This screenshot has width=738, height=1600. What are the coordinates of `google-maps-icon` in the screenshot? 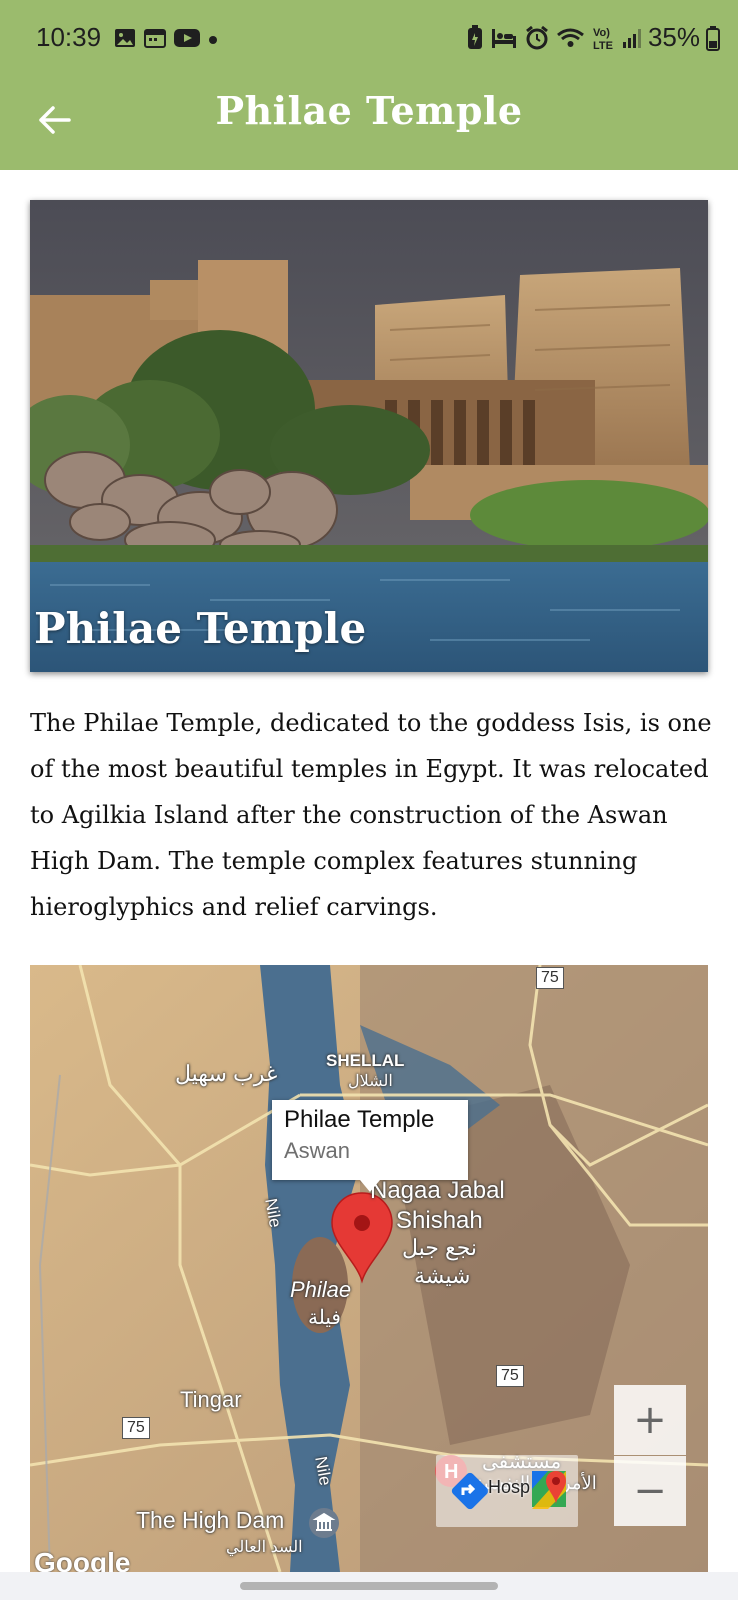 It's located at (549, 1490).